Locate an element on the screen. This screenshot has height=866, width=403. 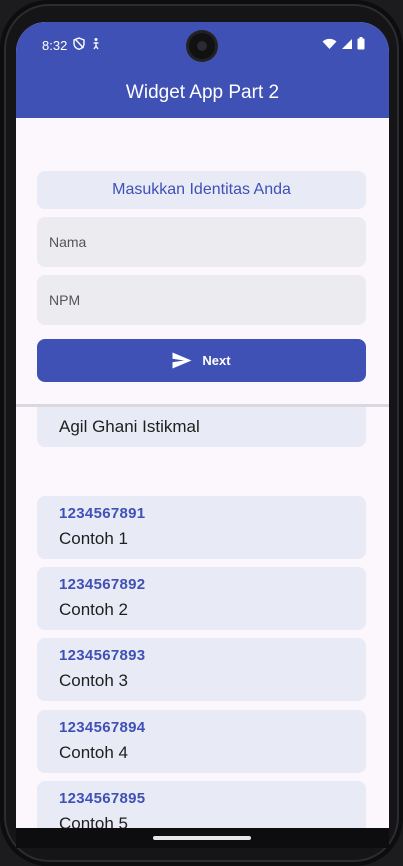
list-item-name: Contoh 2 is located at coordinates (93, 609).